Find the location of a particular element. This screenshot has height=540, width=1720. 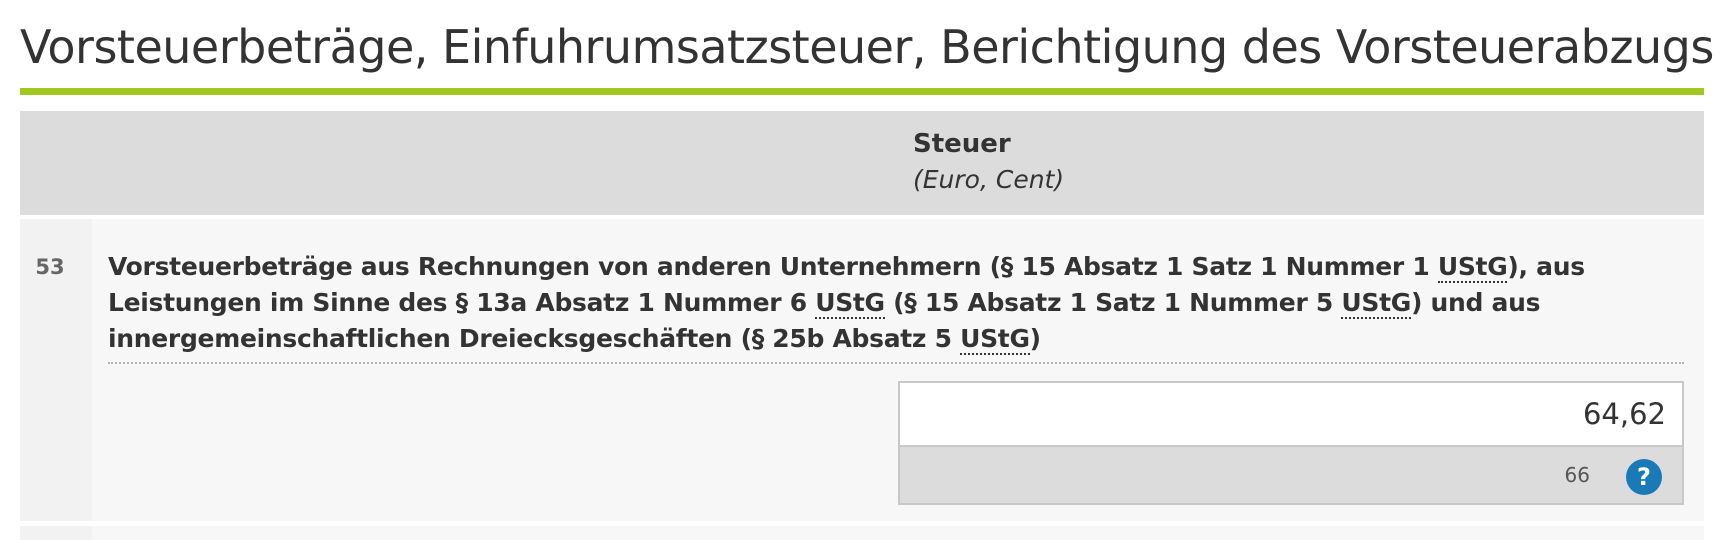

amount-field: 66 ? is located at coordinates (1291, 443).